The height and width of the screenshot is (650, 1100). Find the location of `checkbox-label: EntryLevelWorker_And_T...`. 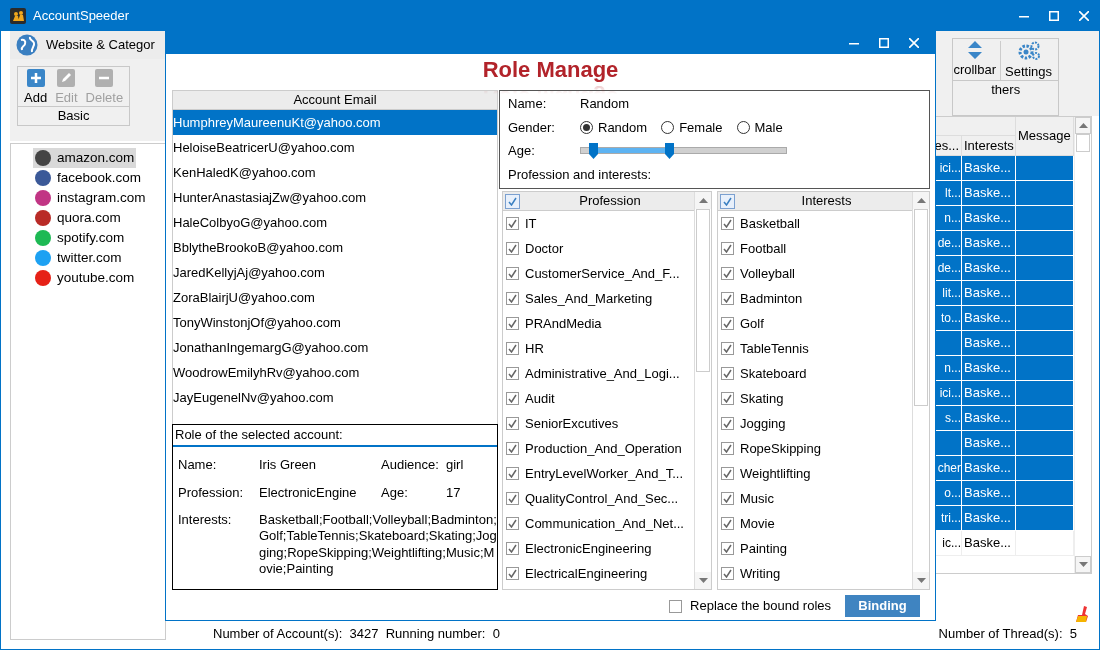

checkbox-label: EntryLevelWorker_And_T... is located at coordinates (604, 473).